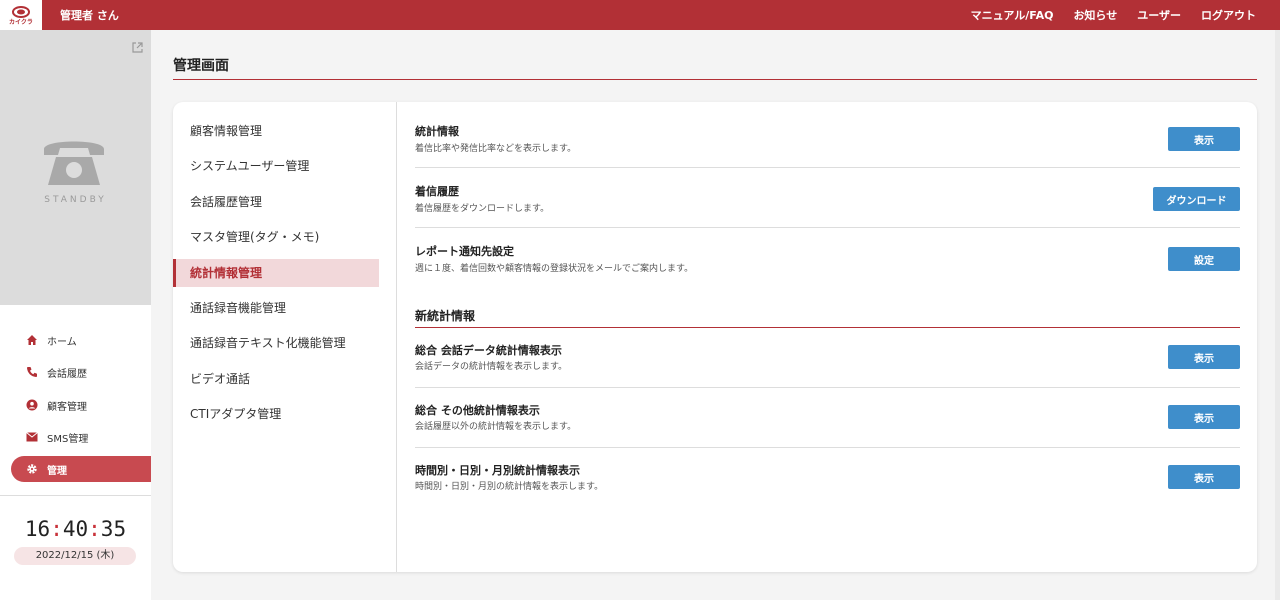 The image size is (1280, 600). I want to click on row-title: 総合 その他統計情報表示, so click(477, 410).